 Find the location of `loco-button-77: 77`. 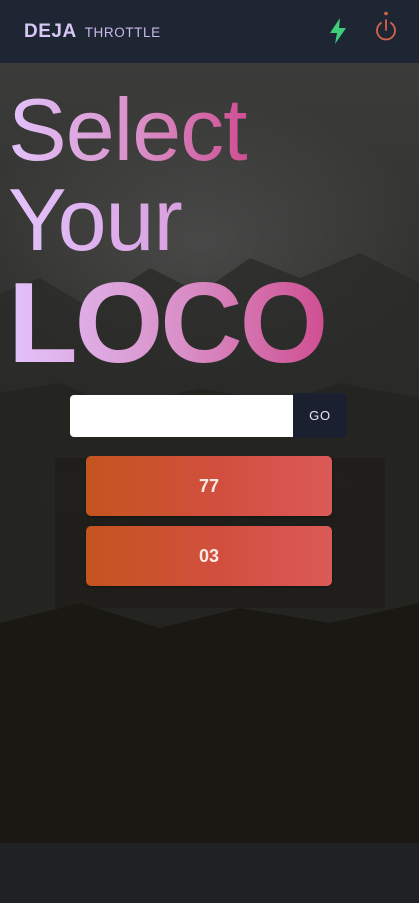

loco-button-77: 77 is located at coordinates (209, 486).